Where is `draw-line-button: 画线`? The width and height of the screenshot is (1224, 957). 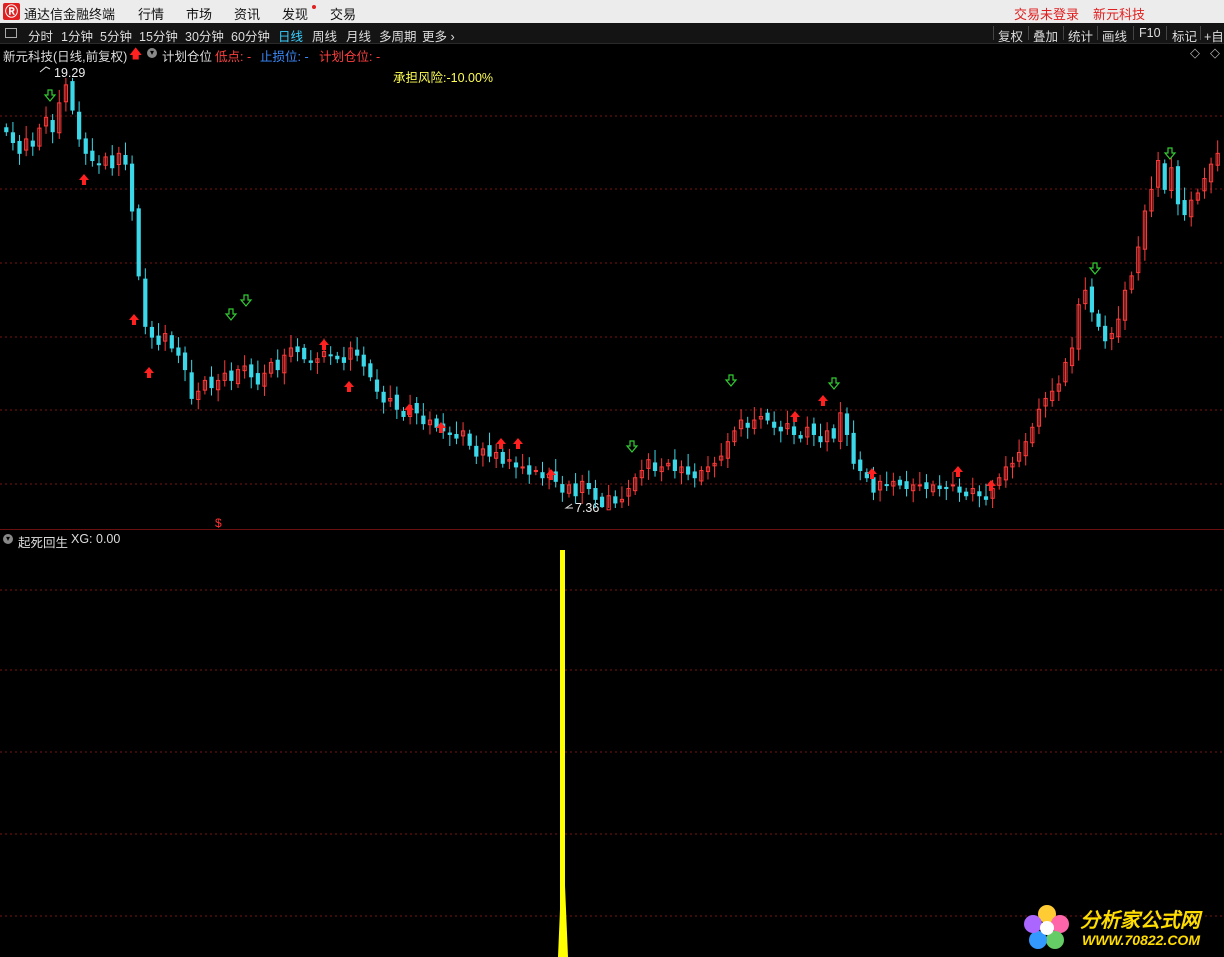
draw-line-button: 画线 is located at coordinates (1114, 35).